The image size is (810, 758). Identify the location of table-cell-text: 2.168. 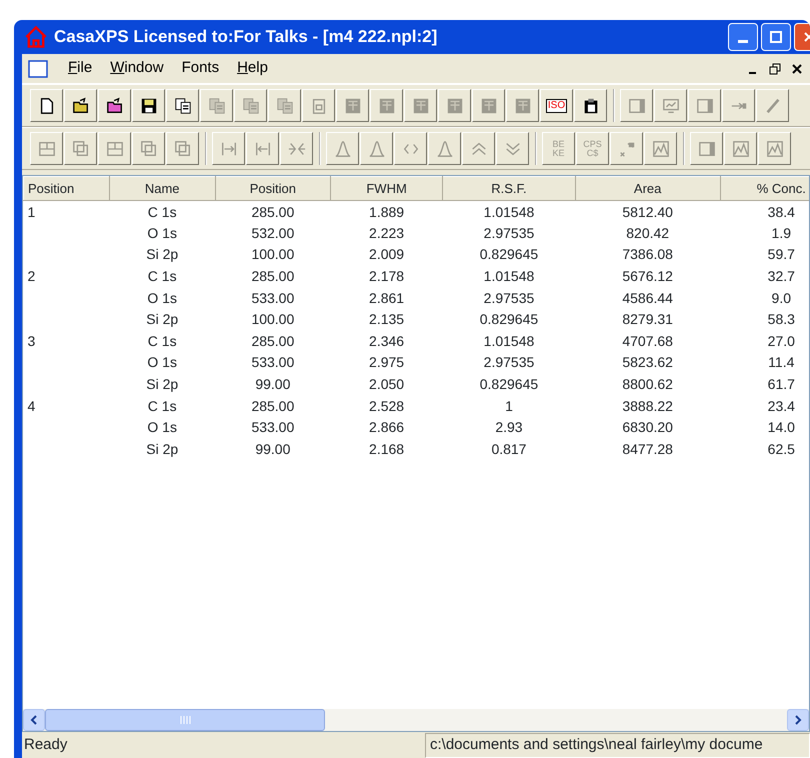
(387, 449).